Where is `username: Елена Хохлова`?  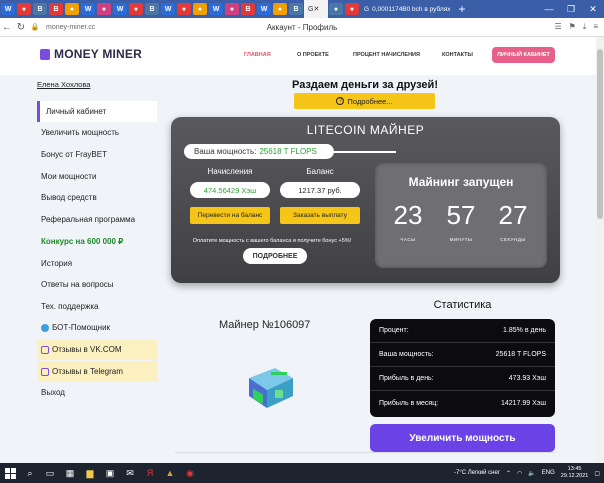 username: Елена Хохлова is located at coordinates (63, 84).